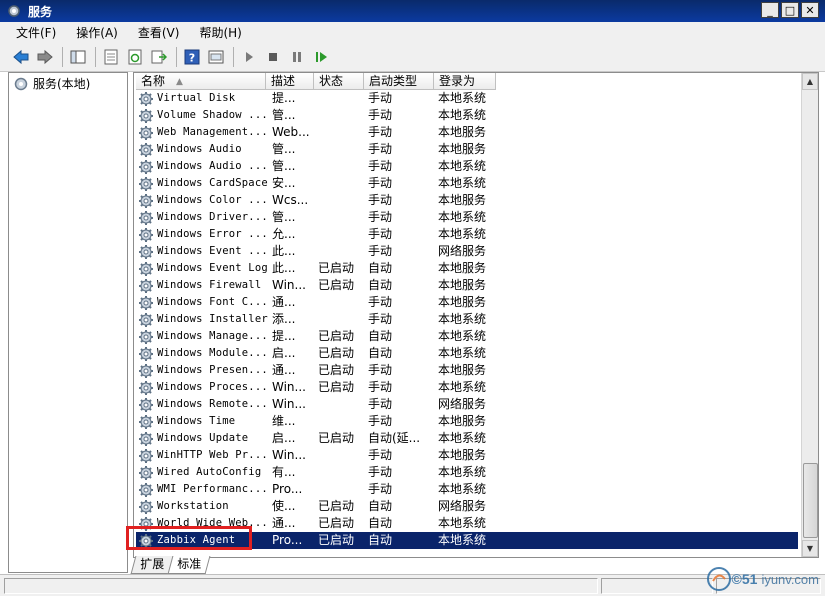 Image resolution: width=825 pixels, height=596 pixels. What do you see at coordinates (78, 57) in the screenshot?
I see `show-hide-tree-icon` at bounding box center [78, 57].